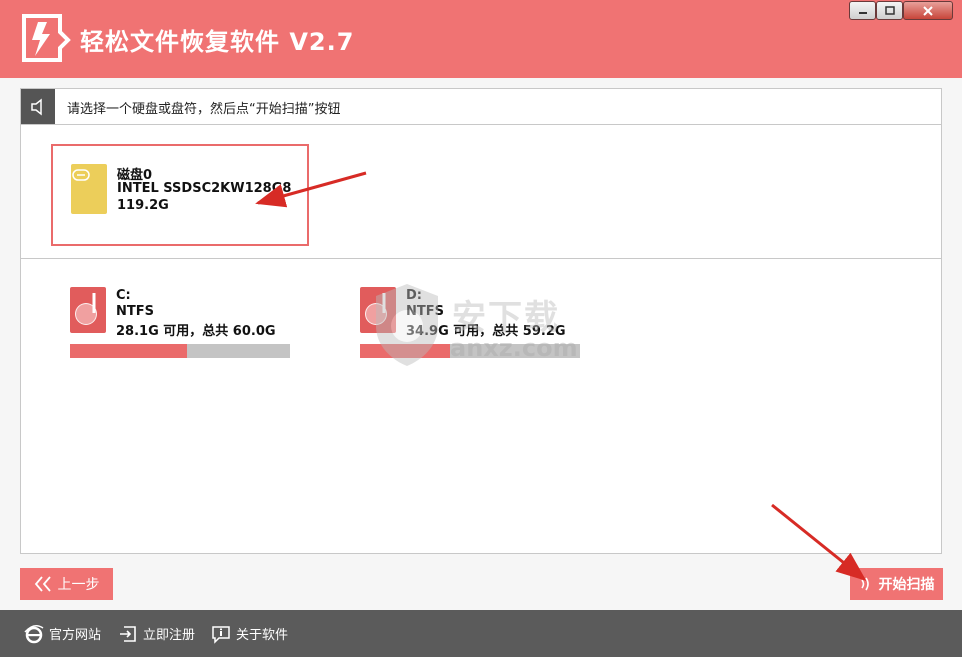 Image resolution: width=962 pixels, height=657 pixels. I want to click on ie-browser-icon, so click(34, 633).